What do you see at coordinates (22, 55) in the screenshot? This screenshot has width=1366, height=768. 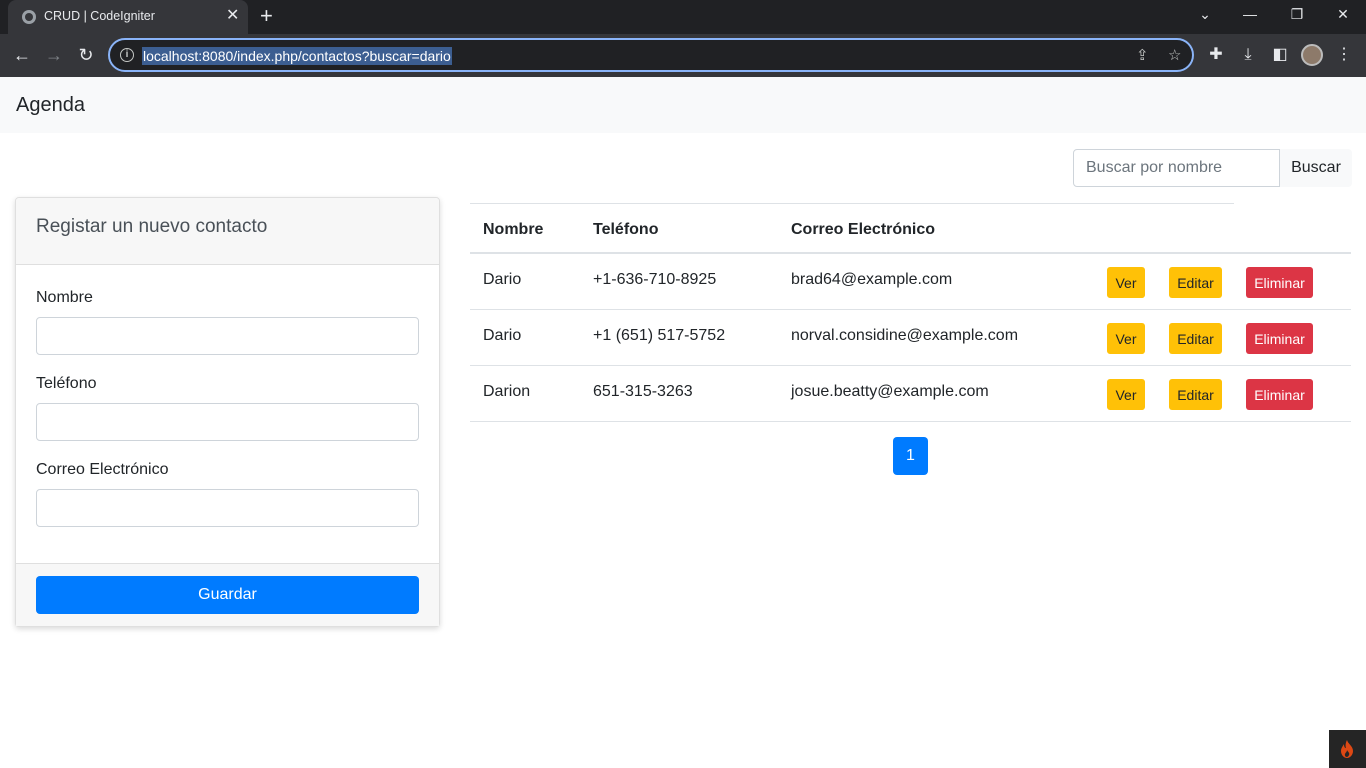 I see `back-icon: ←` at bounding box center [22, 55].